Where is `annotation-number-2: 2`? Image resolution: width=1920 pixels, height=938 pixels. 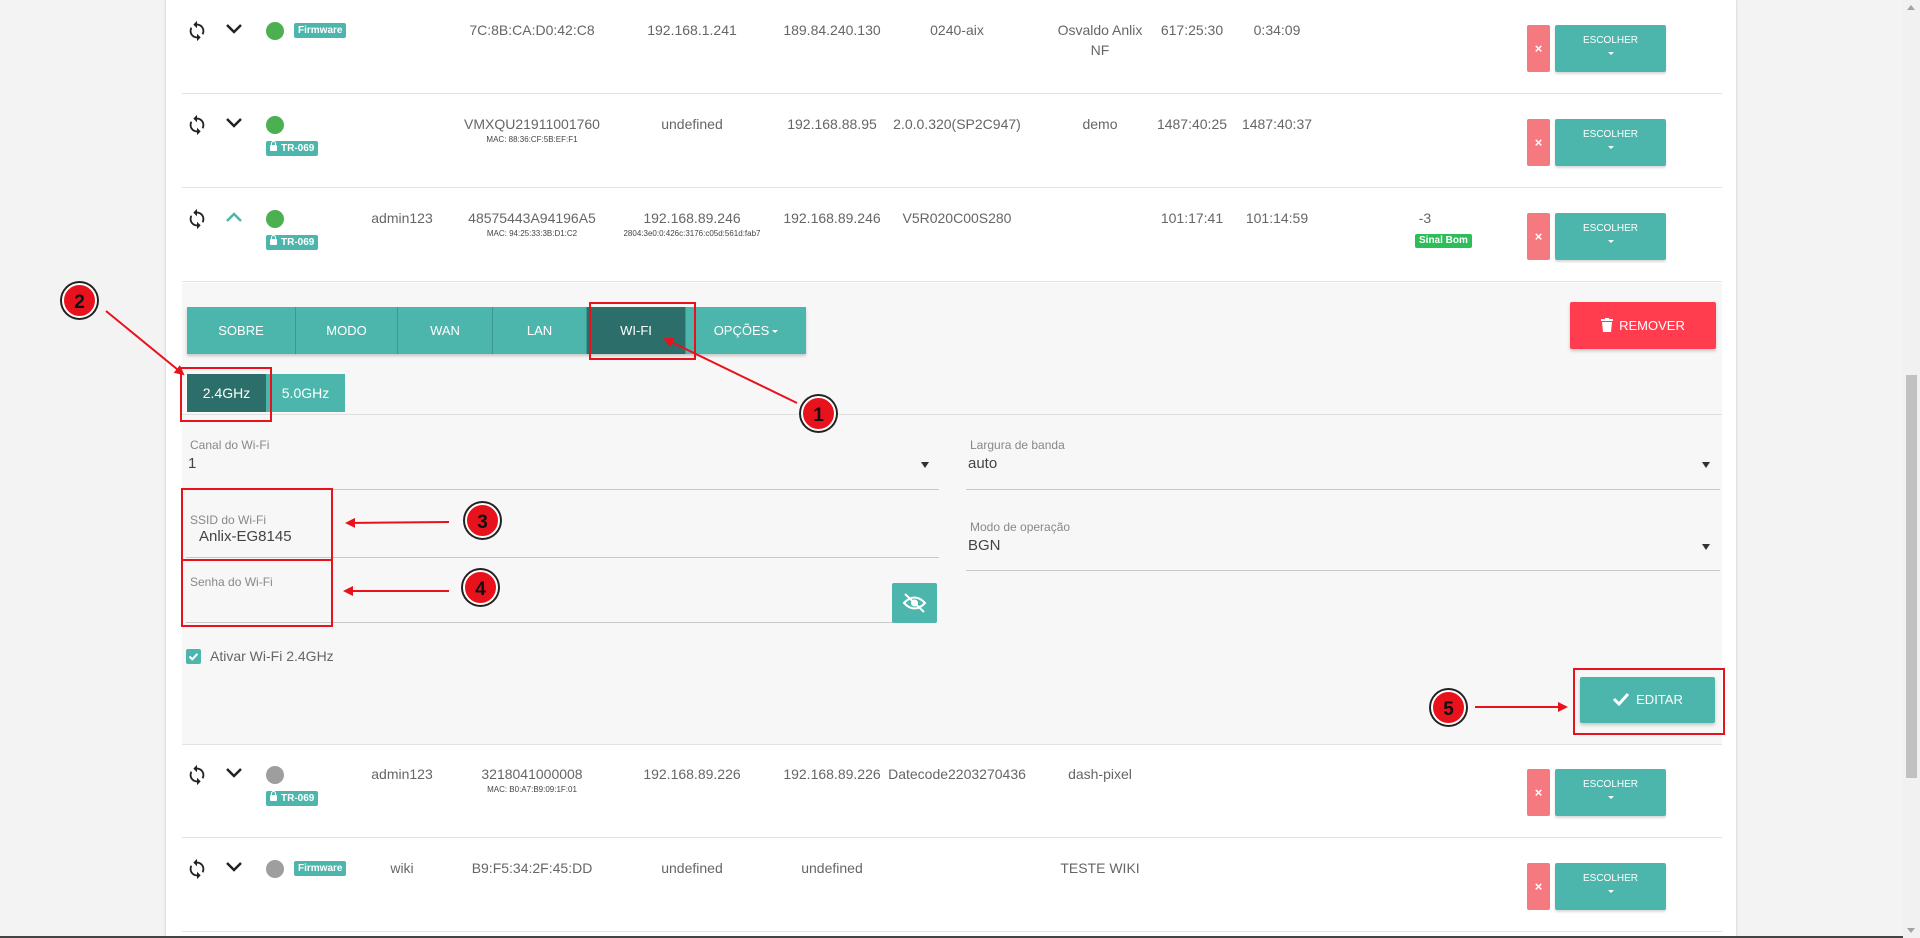
annotation-number-2: 2 is located at coordinates (79, 300).